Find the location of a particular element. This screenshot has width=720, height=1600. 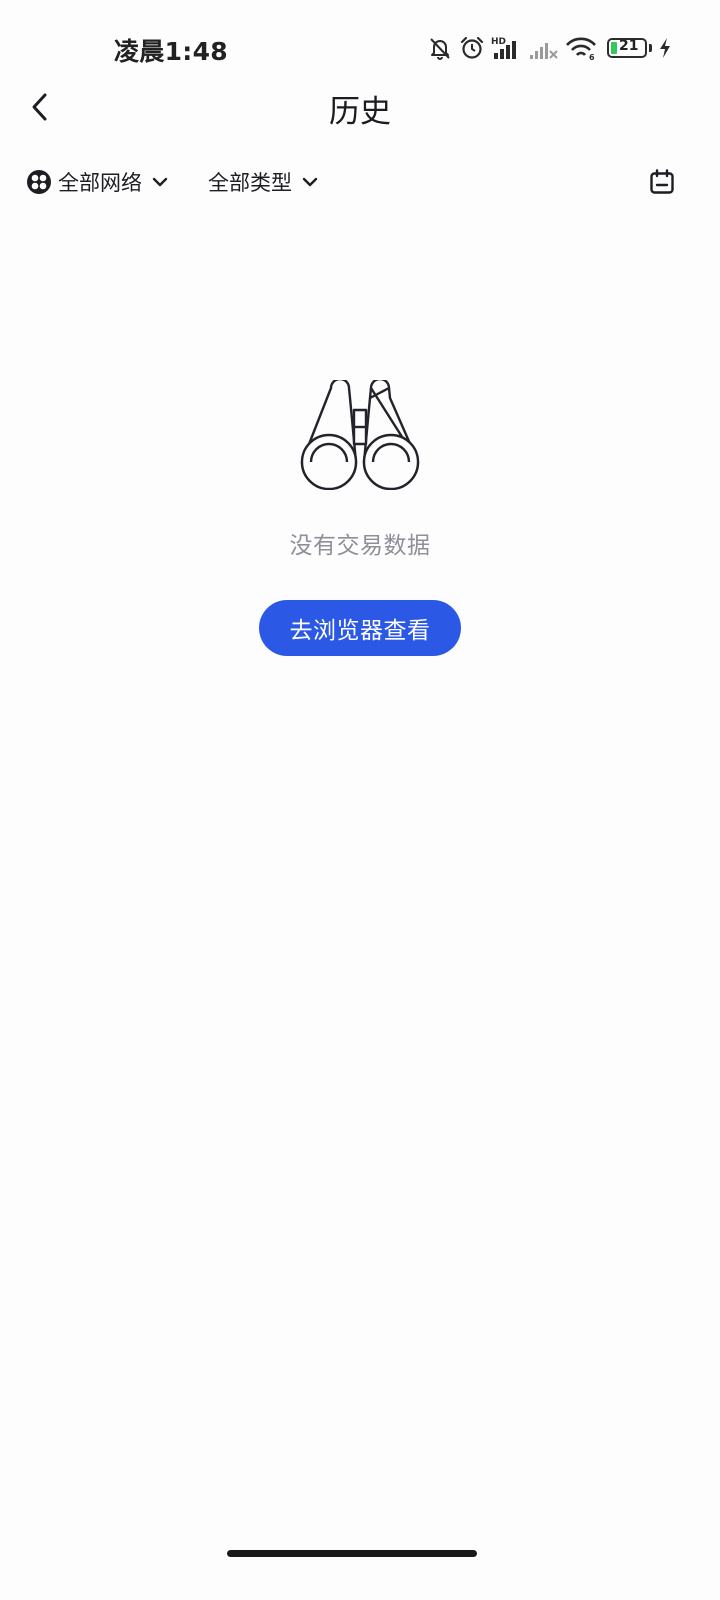

empty-message: 没有交易数据 is located at coordinates (360, 546).